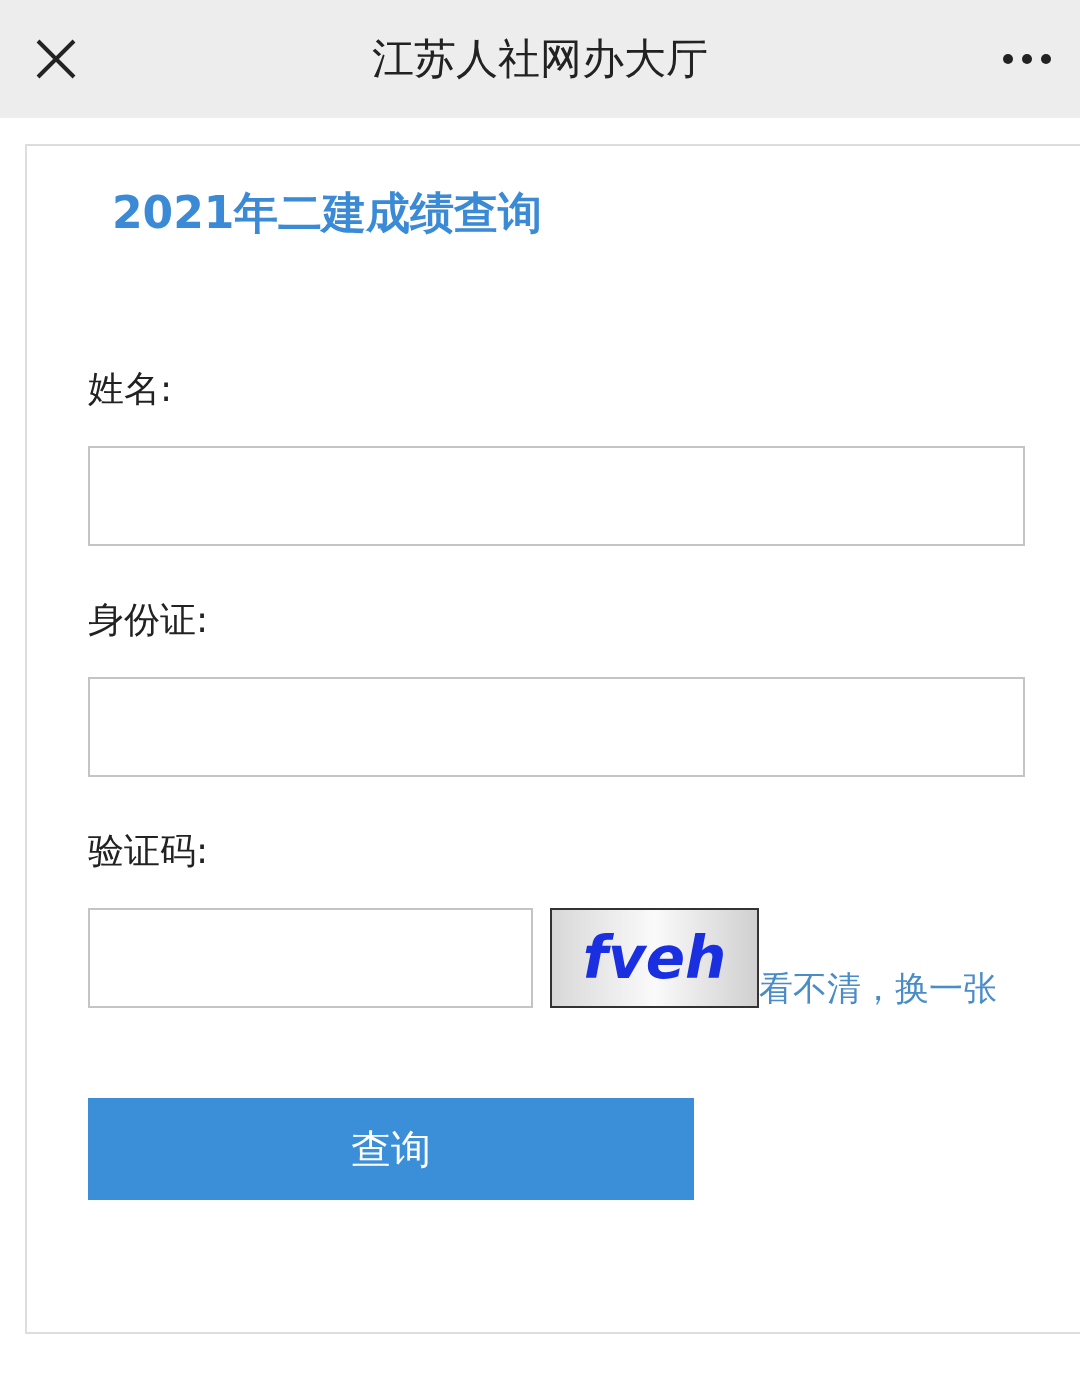 The image size is (1080, 1391). What do you see at coordinates (131, 389) in the screenshot?
I see `field-label: 姓名:` at bounding box center [131, 389].